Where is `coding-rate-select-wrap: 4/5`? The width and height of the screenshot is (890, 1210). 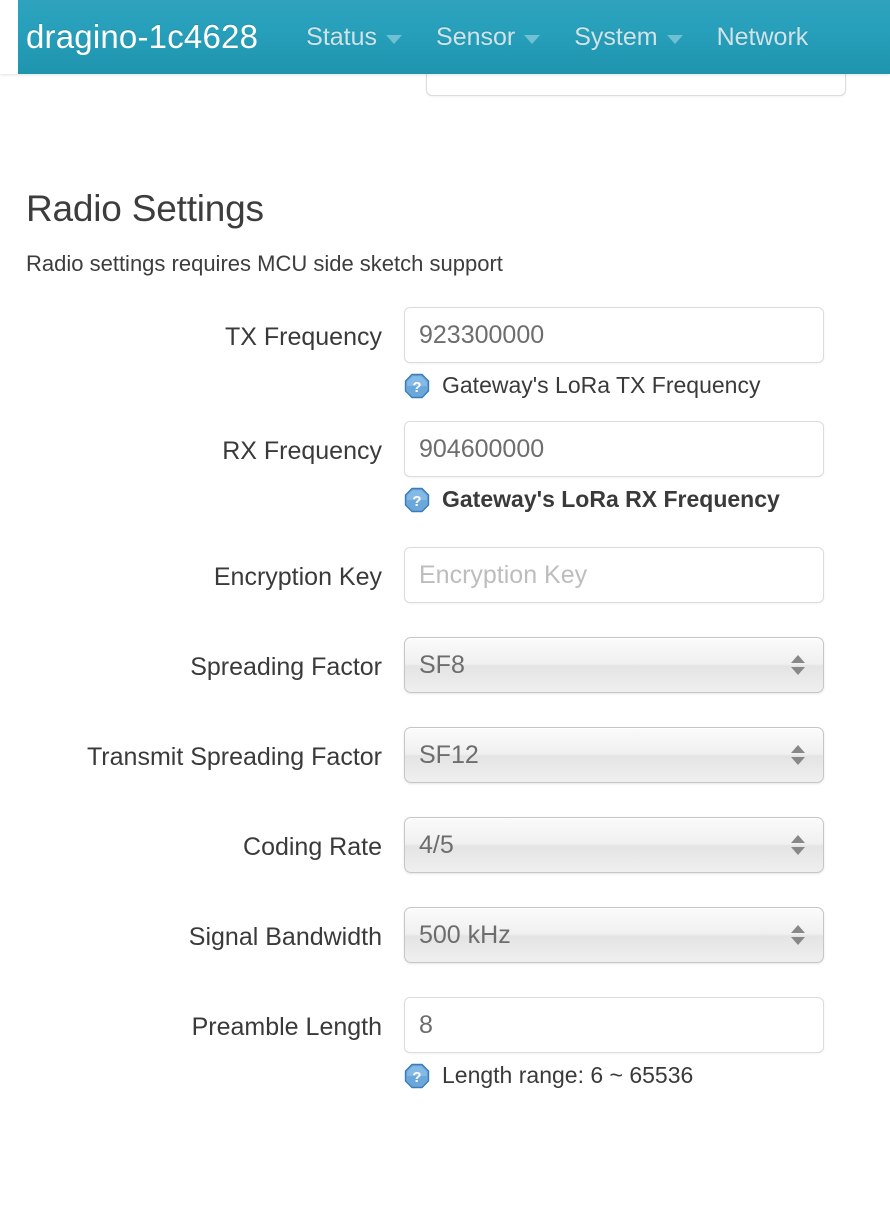 coding-rate-select-wrap: 4/5 is located at coordinates (614, 845).